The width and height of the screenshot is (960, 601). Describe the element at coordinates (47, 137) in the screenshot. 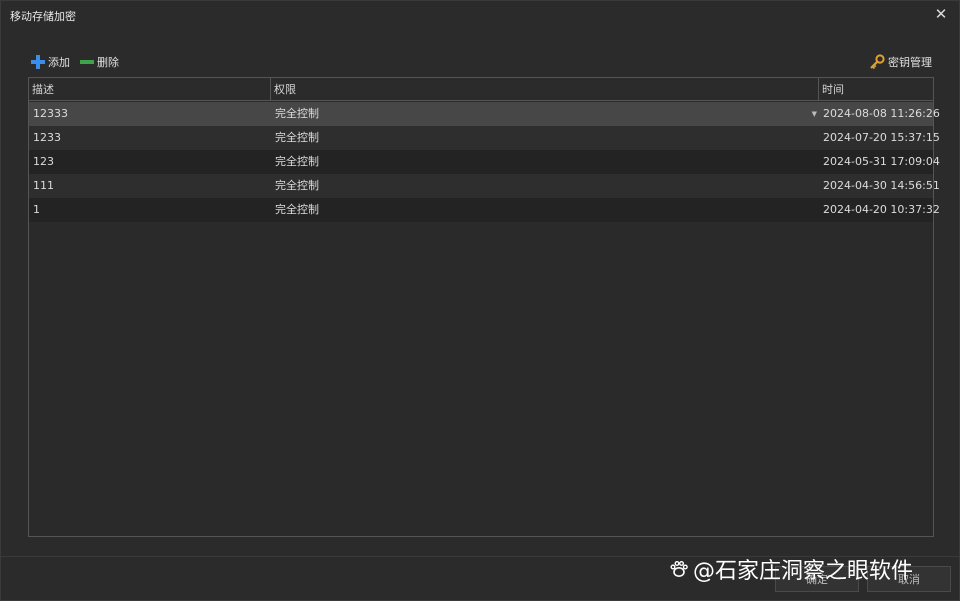

I see `row-description: 1233` at that location.